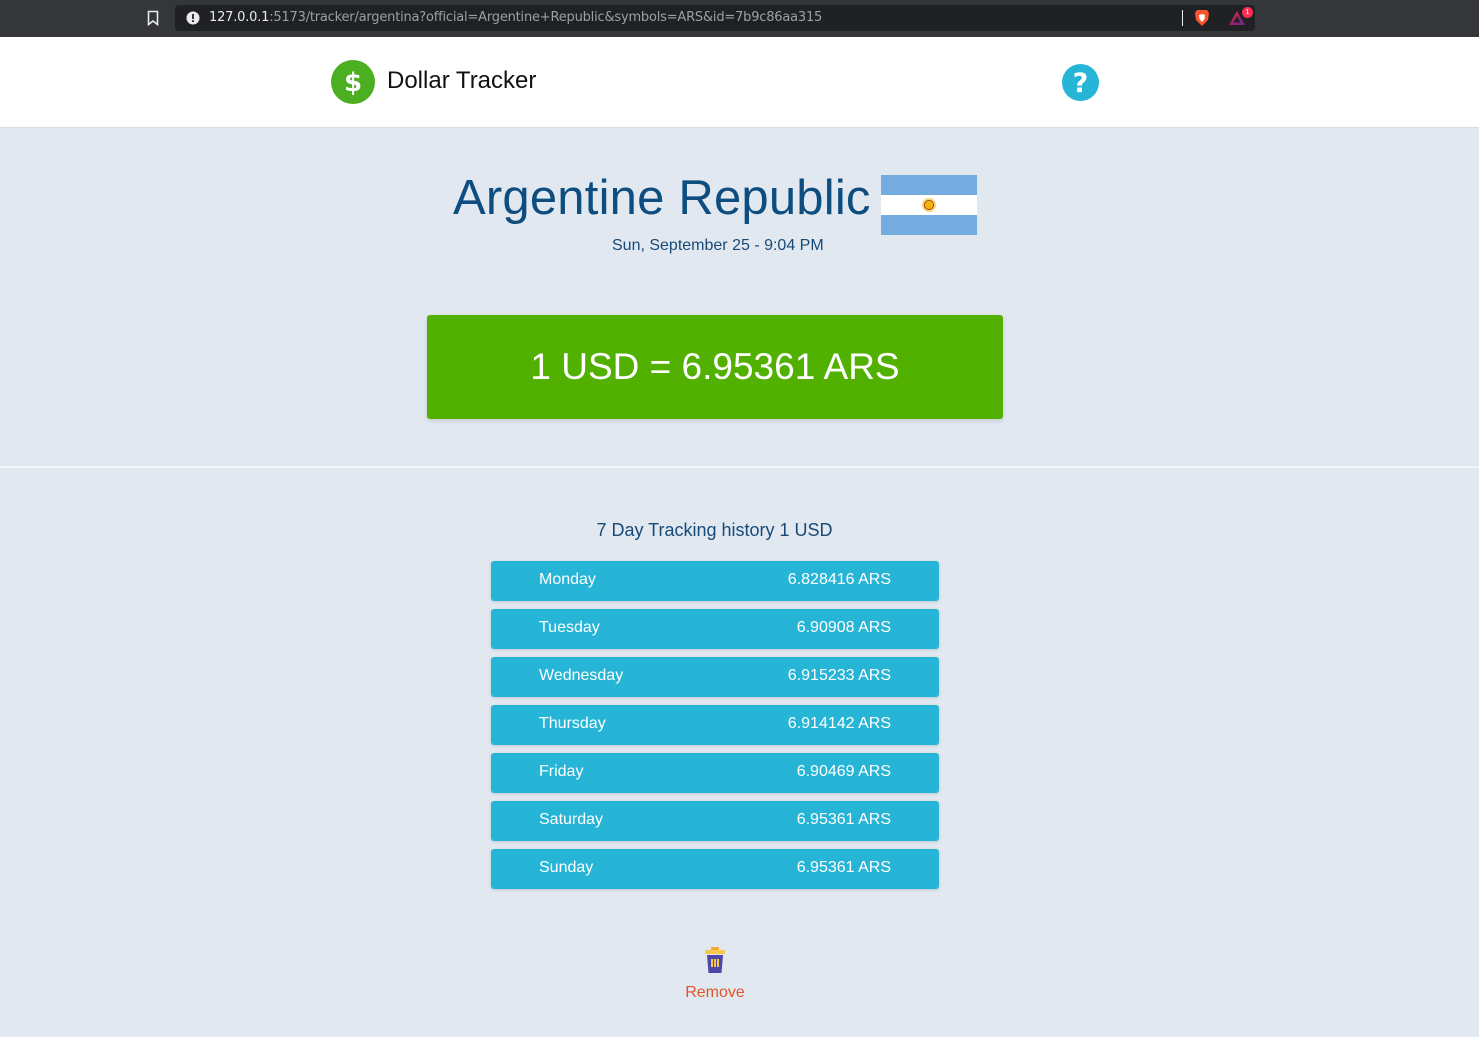 Image resolution: width=1479 pixels, height=1037 pixels. What do you see at coordinates (714, 530) in the screenshot?
I see `history-title: 7 Day Tracking history 1 USD` at bounding box center [714, 530].